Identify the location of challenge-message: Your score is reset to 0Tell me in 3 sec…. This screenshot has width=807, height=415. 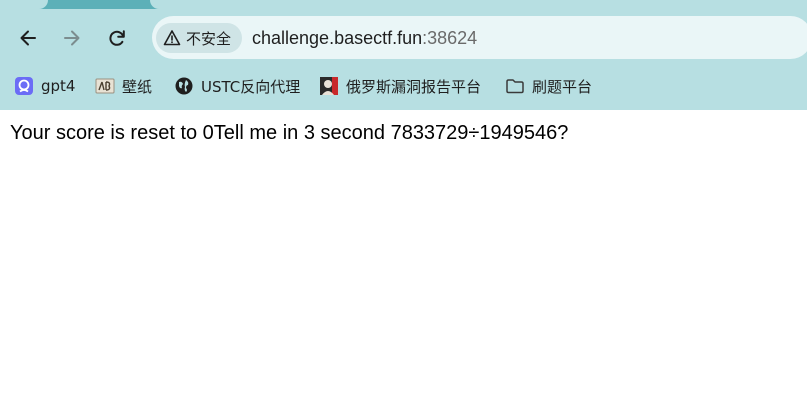
(289, 133).